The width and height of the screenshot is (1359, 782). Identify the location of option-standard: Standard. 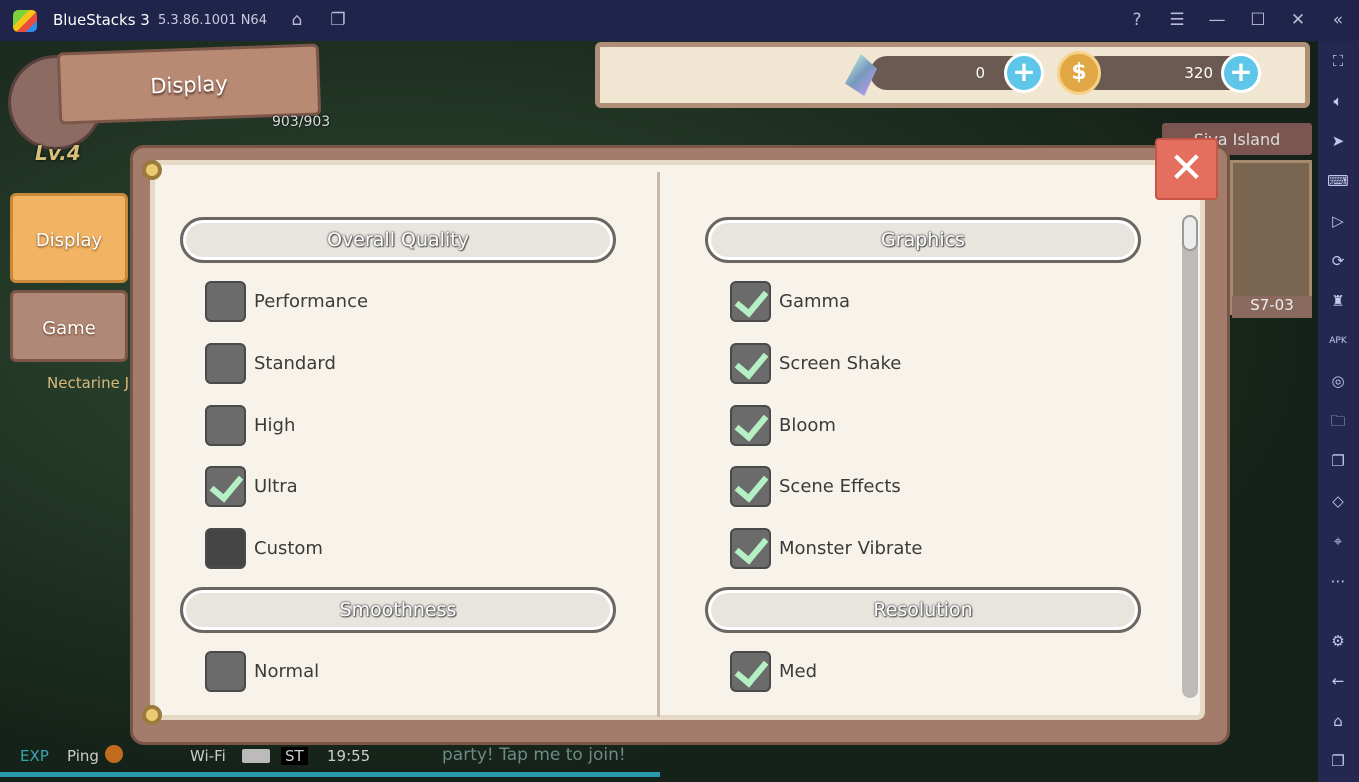
(270, 363).